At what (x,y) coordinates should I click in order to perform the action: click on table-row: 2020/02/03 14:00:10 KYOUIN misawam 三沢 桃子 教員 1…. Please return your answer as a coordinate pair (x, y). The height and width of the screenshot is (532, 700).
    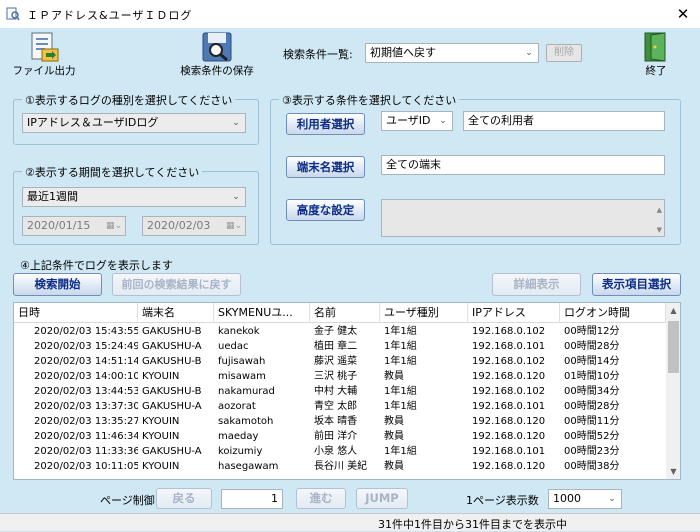
    Looking at the image, I should click on (340, 376).